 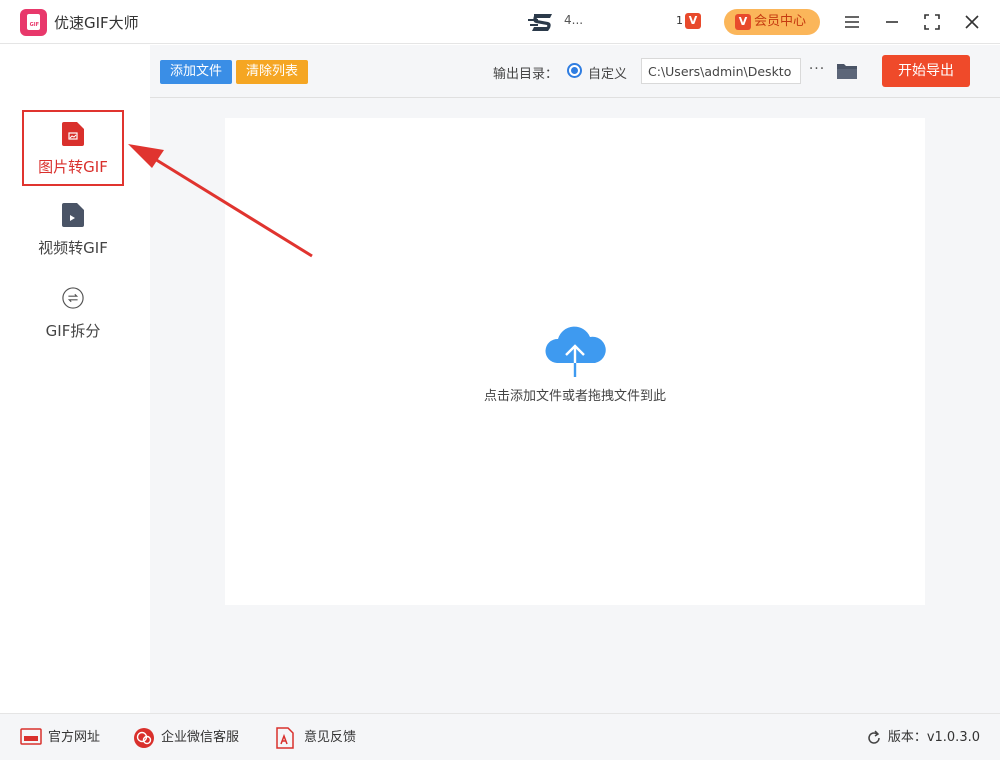 I want to click on wechat-icon, so click(x=144, y=738).